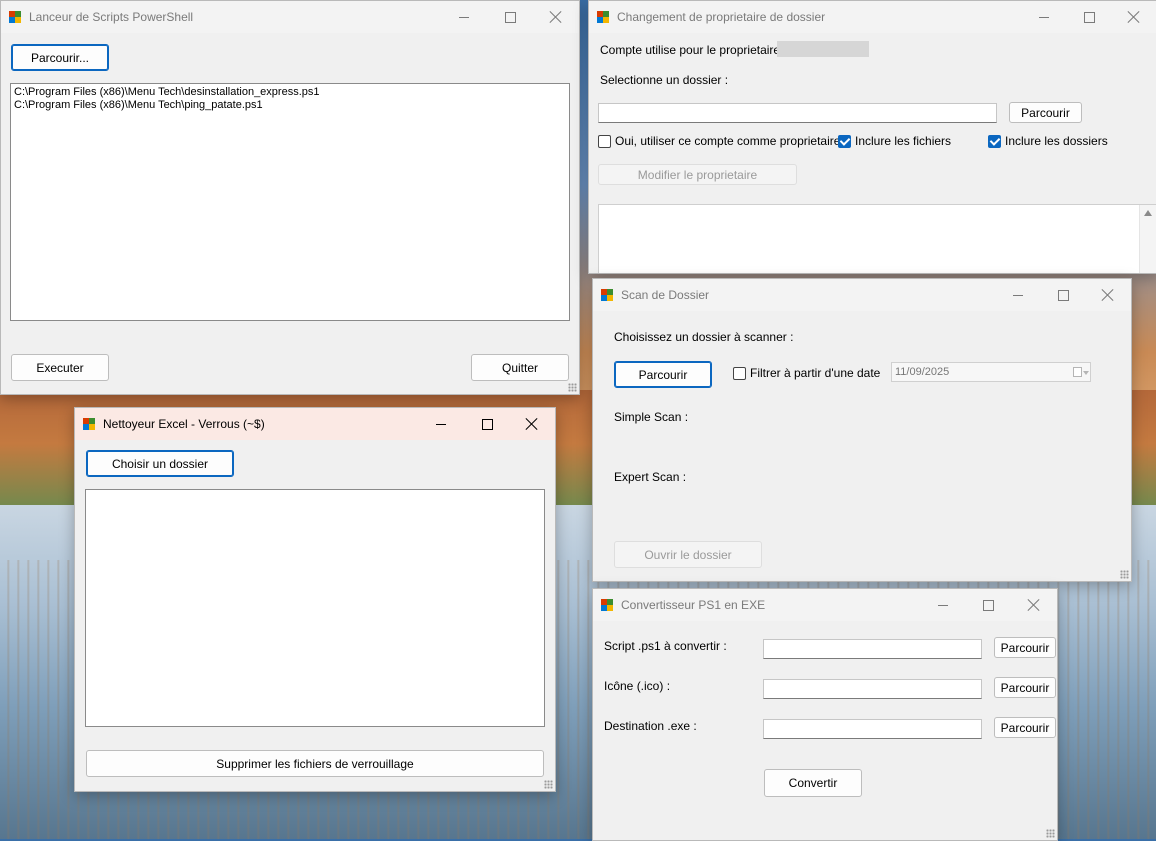 Image resolution: width=1156 pixels, height=841 pixels. What do you see at coordinates (111, 17) in the screenshot?
I see `window-title: Lanceur de Scripts PowerShell` at bounding box center [111, 17].